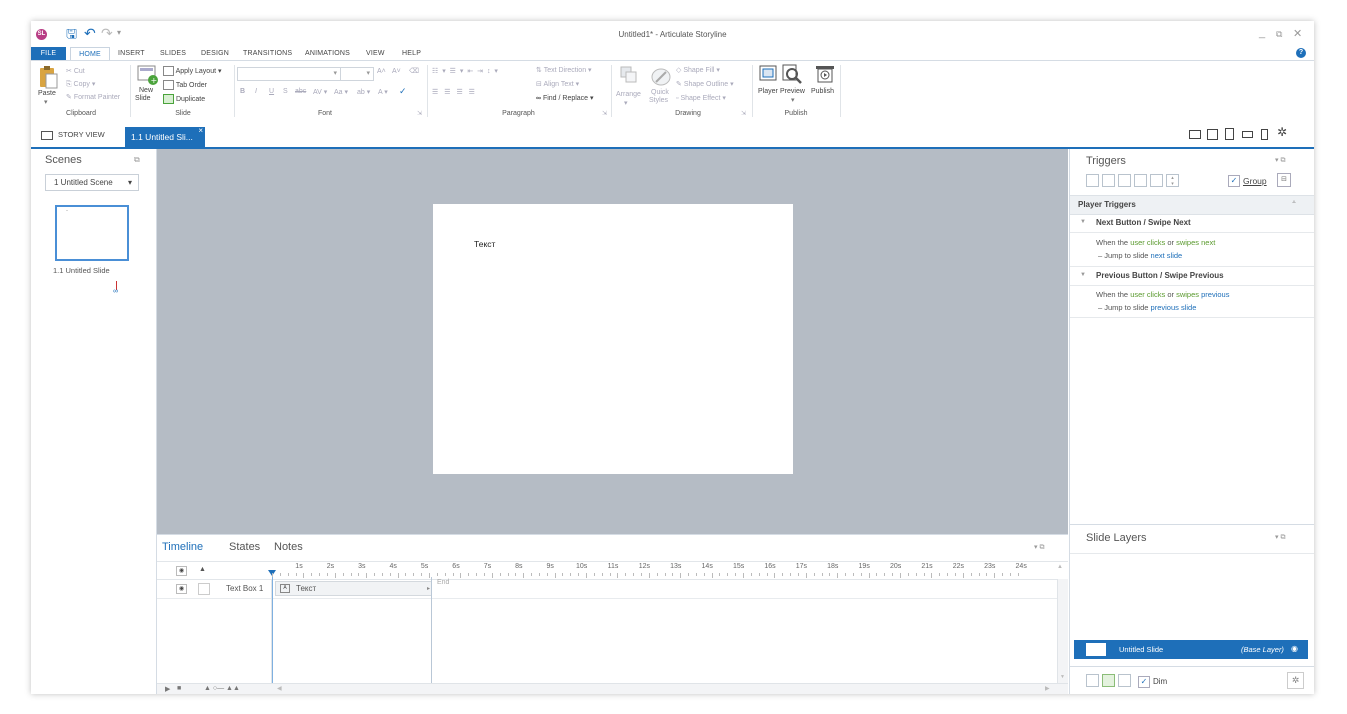 This screenshot has height=714, width=1347. Describe the element at coordinates (353, 588) in the screenshot. I see `timeline-bar: A Текст ▸` at that location.